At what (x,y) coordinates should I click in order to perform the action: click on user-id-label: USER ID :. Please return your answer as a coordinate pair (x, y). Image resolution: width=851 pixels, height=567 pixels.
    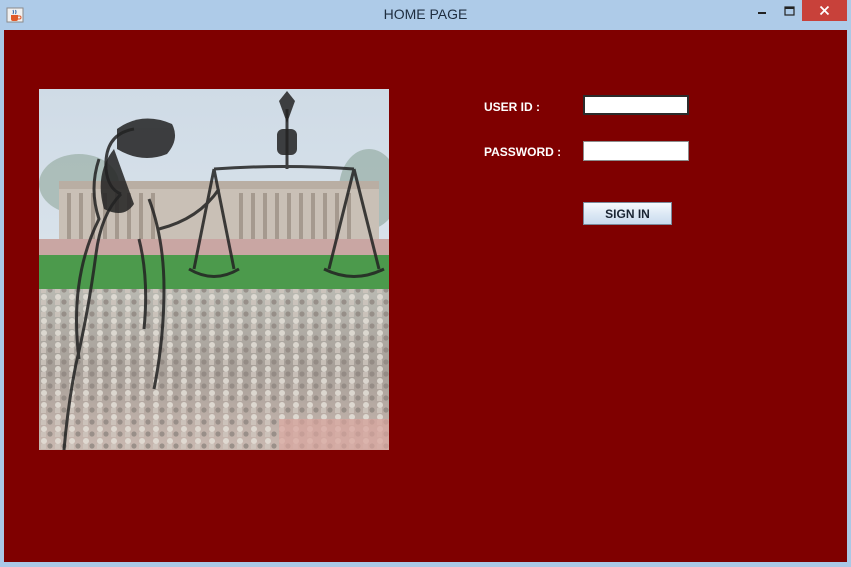
    Looking at the image, I should click on (512, 107).